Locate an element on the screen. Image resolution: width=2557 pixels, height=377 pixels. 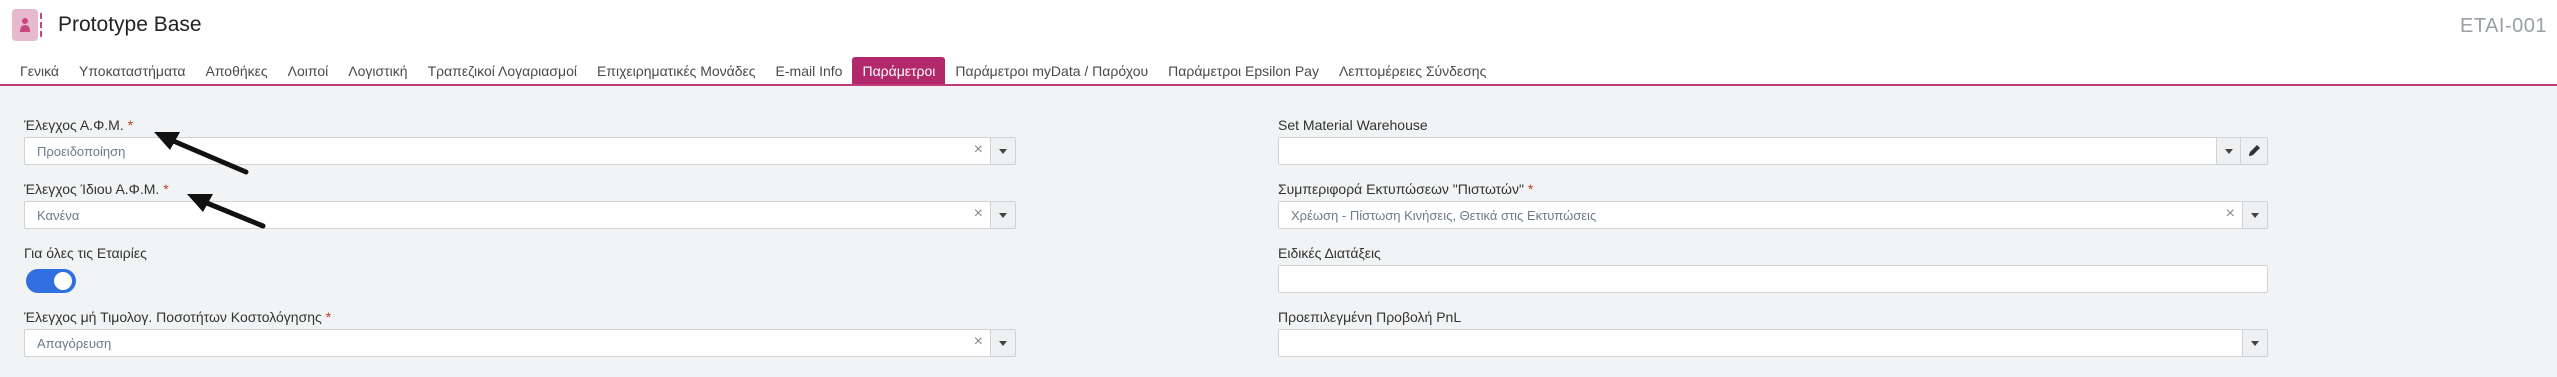
tab-epsilon-pay-parameters: Παράμετροι Epsilon Pay is located at coordinates (1243, 70).